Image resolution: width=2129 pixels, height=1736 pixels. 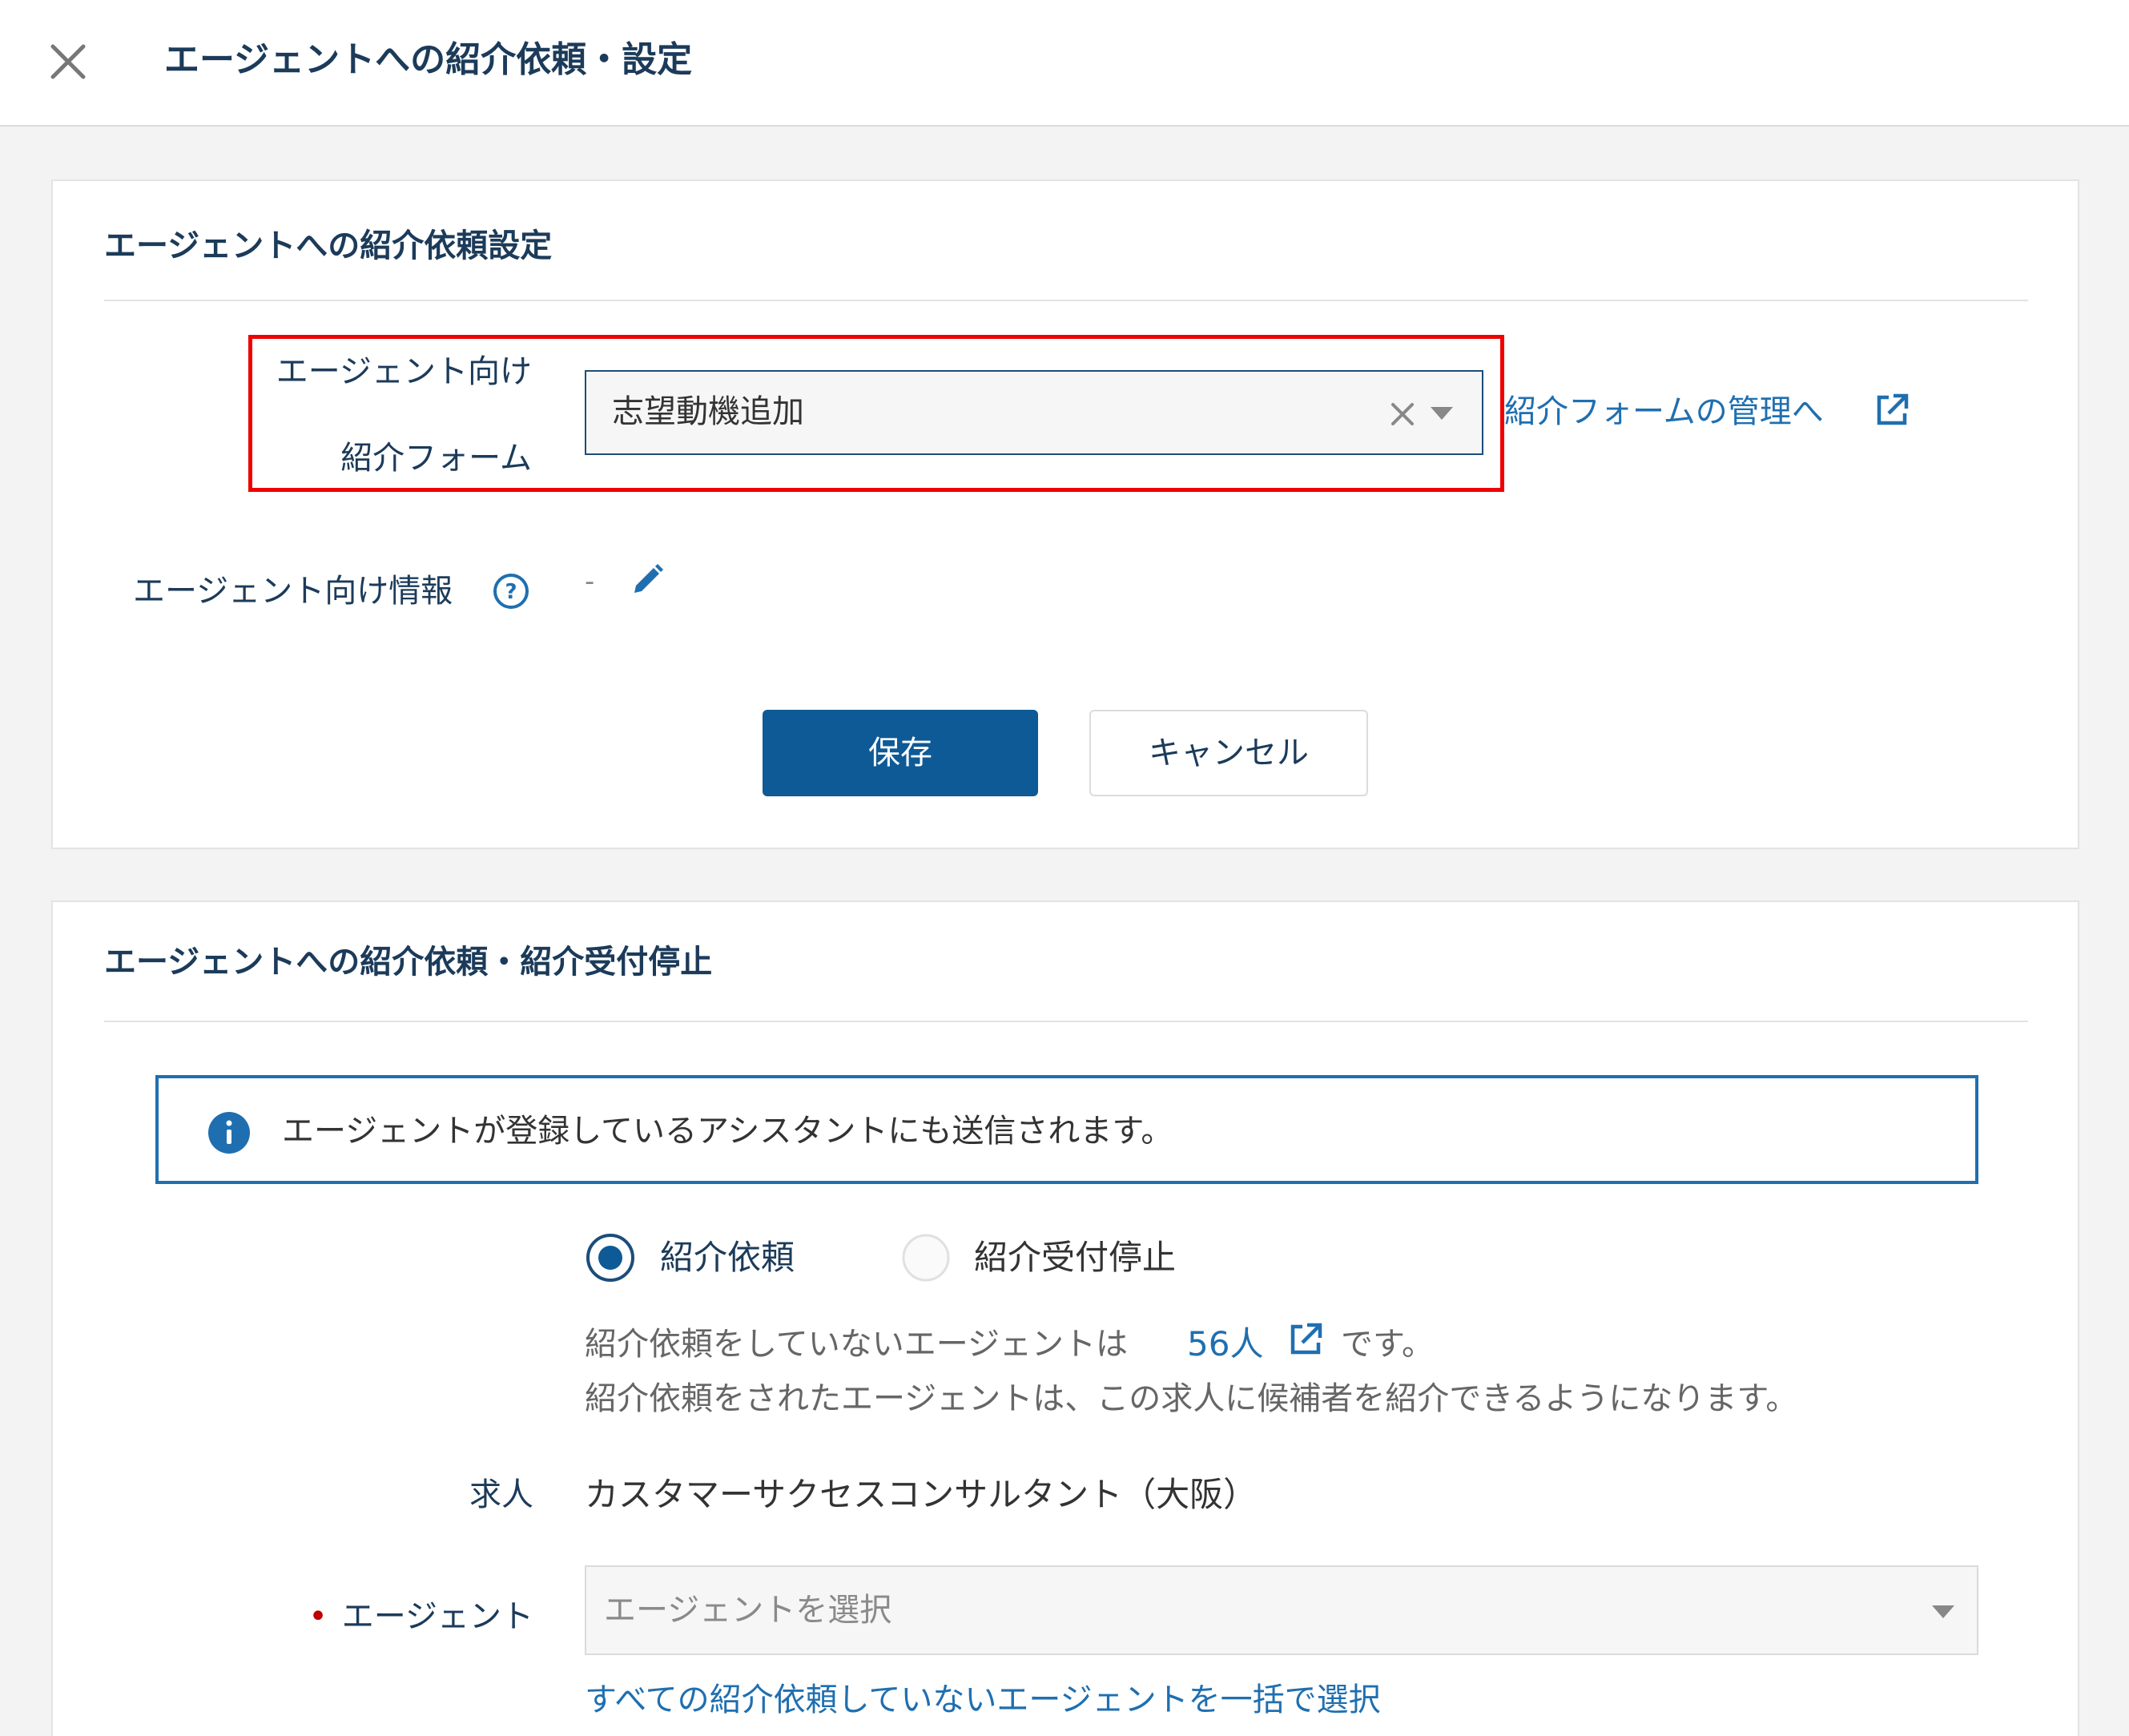 What do you see at coordinates (436, 458) in the screenshot?
I see `form-label-line2: 紹介フォーム` at bounding box center [436, 458].